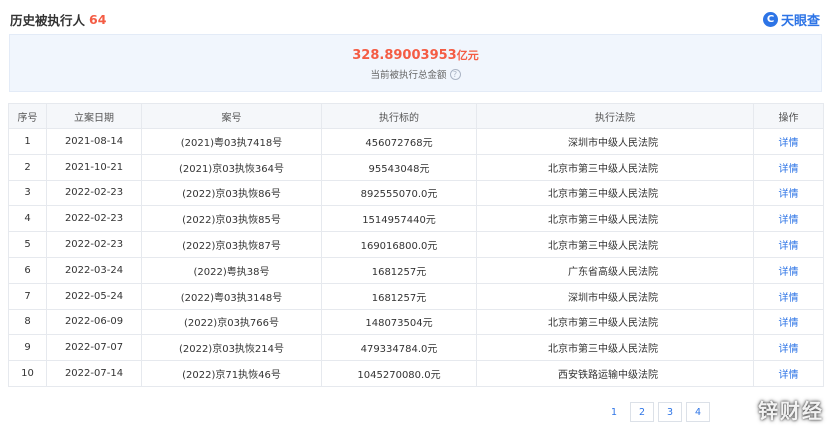 Image resolution: width=830 pixels, height=436 pixels. Describe the element at coordinates (231, 219) in the screenshot. I see `cell-case: (2022)京03执恢85号` at that location.